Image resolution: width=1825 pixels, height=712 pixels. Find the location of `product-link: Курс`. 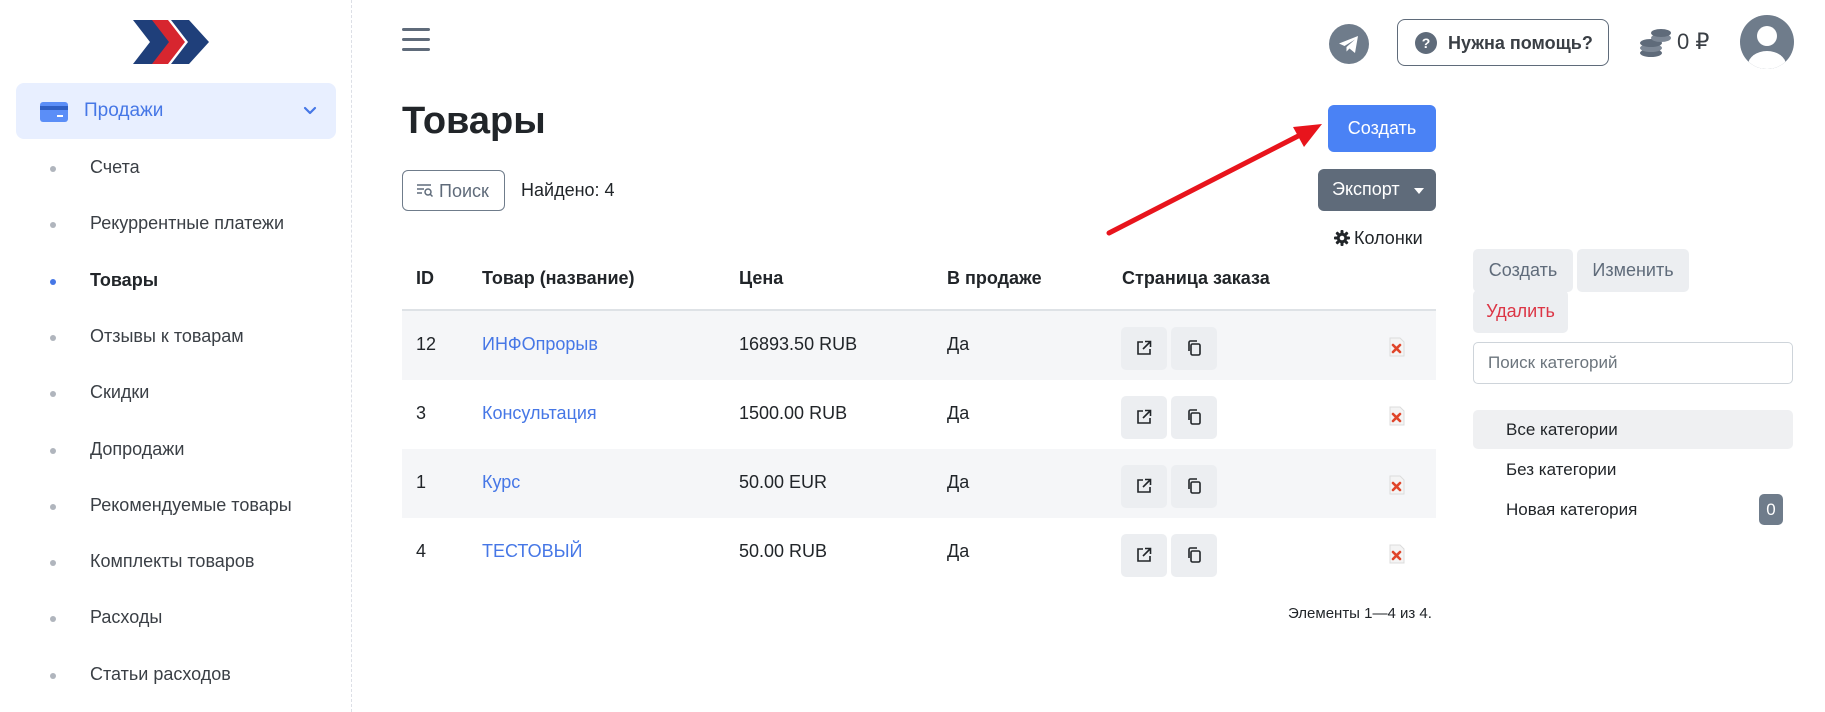

product-link: Курс is located at coordinates (501, 482).